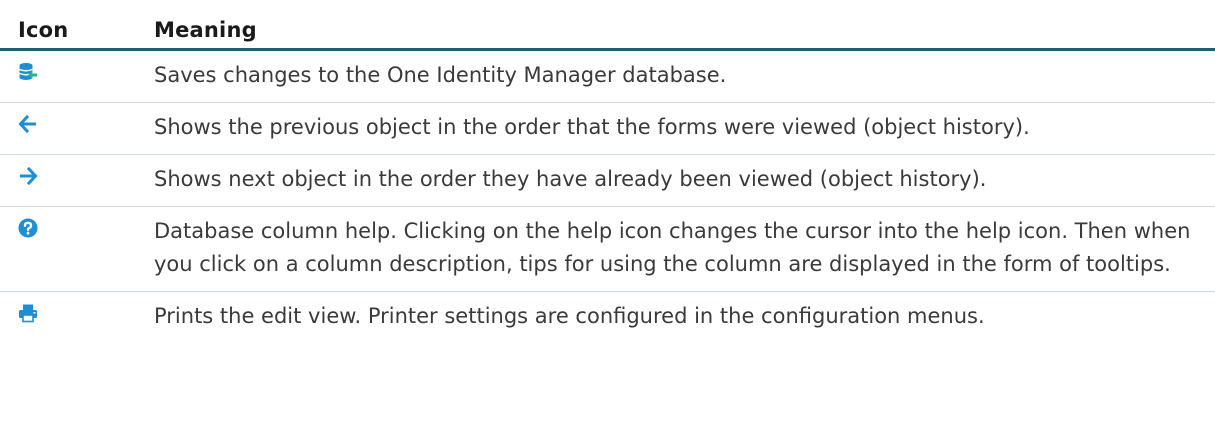 Image resolution: width=1215 pixels, height=421 pixels. I want to click on back-arrow-icon, so click(28, 124).